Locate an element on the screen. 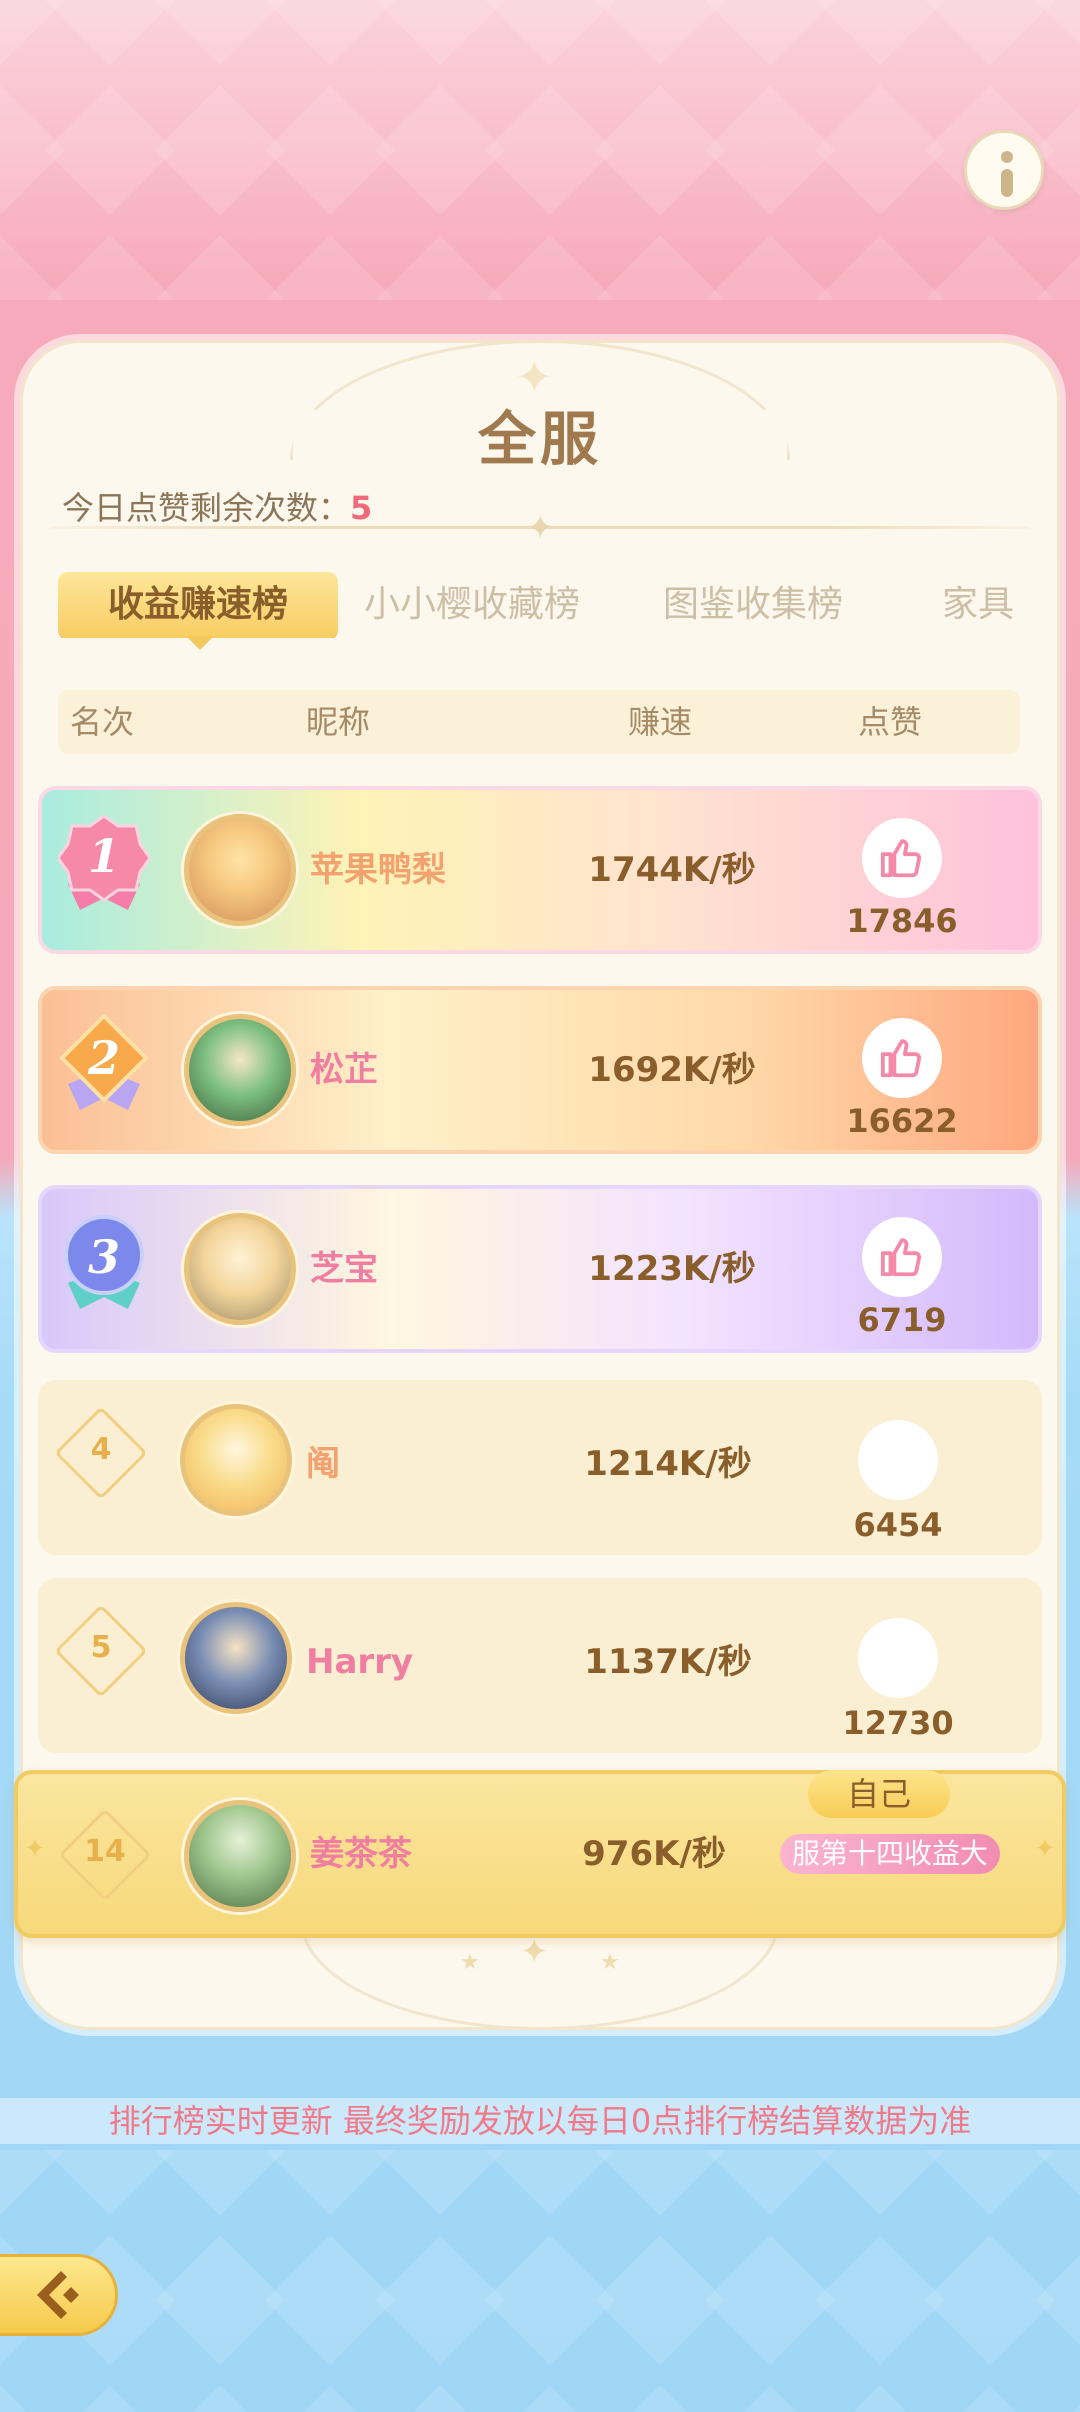 This screenshot has width=1080, height=2412. player-name: 苹果鸭梨 is located at coordinates (378, 870).